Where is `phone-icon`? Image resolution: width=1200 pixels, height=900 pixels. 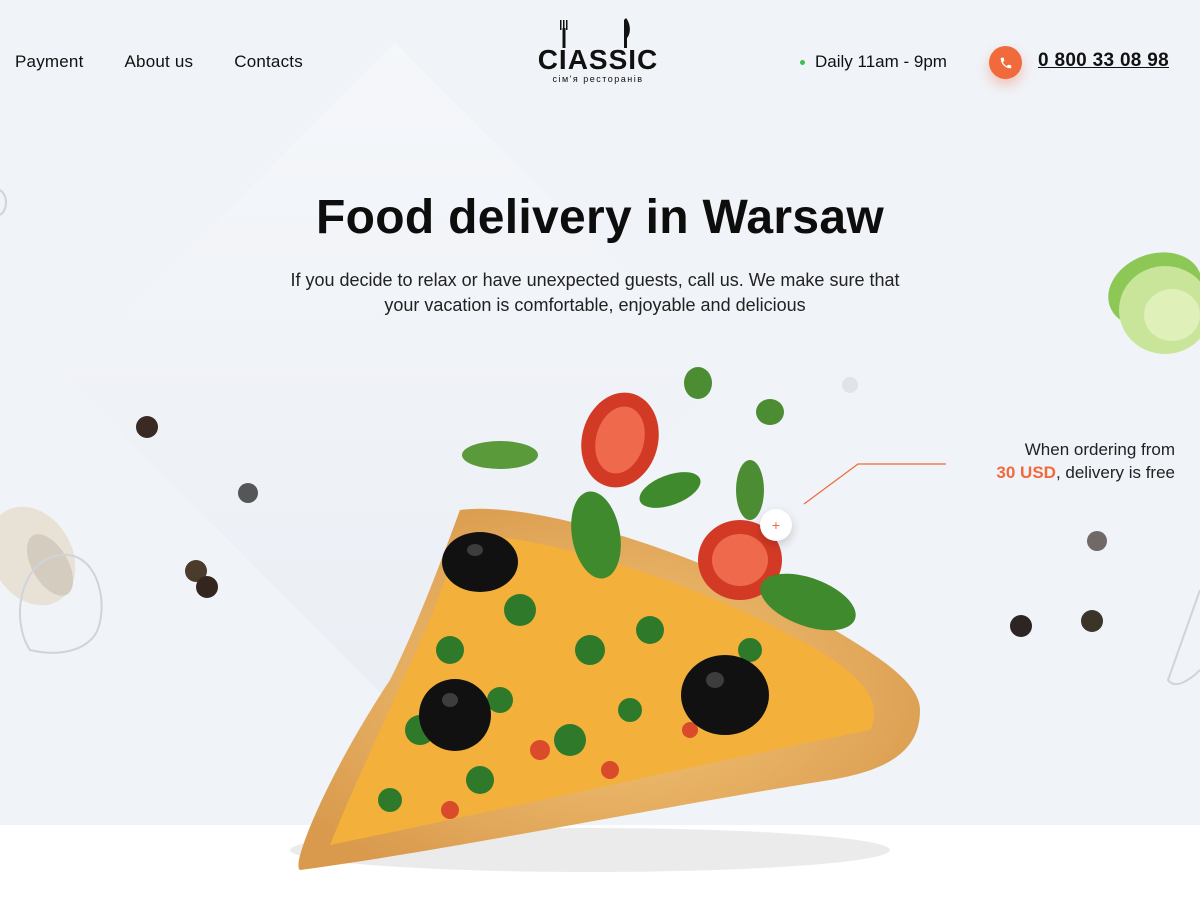 phone-icon is located at coordinates (1005, 62).